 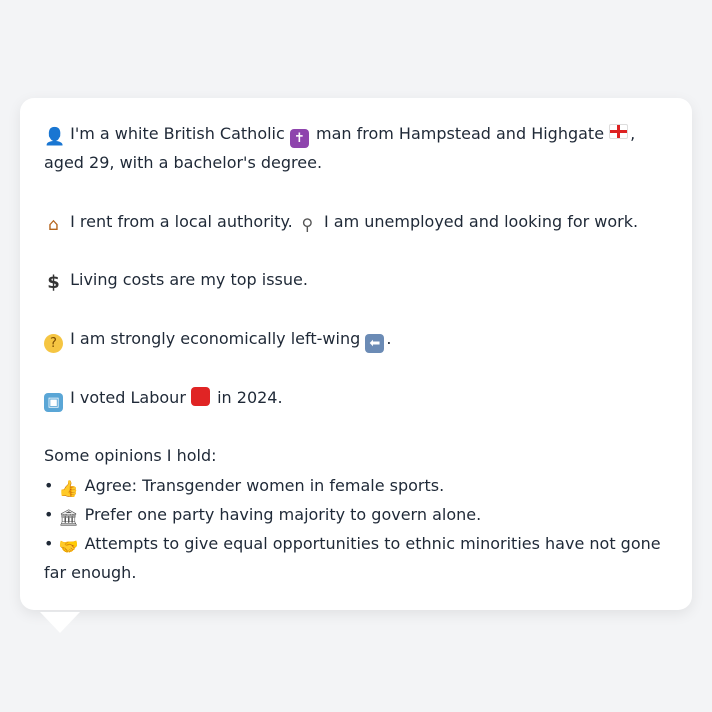 I want to click on handshake-icon: 🤝, so click(x=68, y=547).